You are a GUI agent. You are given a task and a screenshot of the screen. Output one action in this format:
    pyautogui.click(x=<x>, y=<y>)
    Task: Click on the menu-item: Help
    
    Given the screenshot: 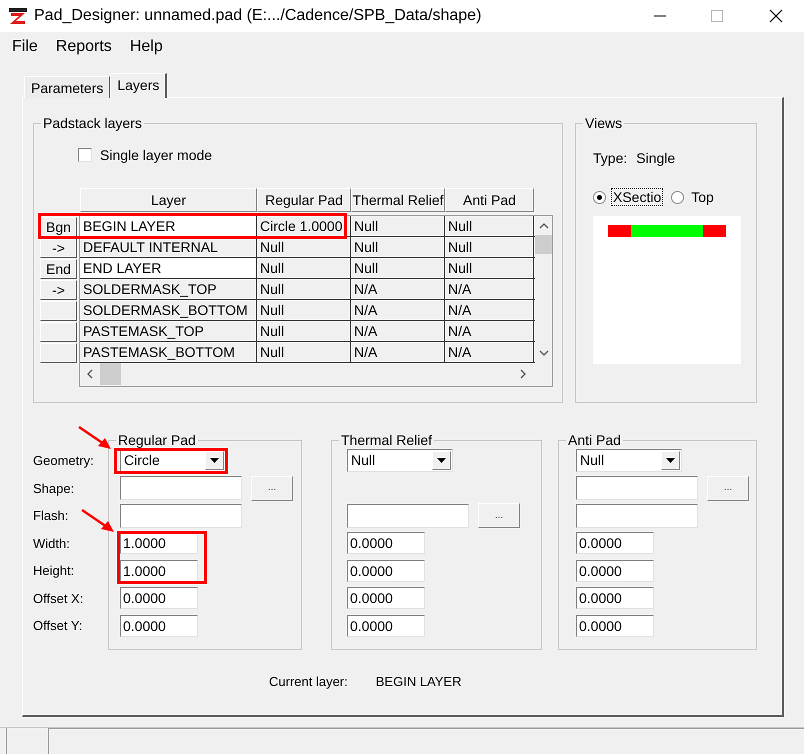 What is the action you would take?
    pyautogui.click(x=146, y=47)
    